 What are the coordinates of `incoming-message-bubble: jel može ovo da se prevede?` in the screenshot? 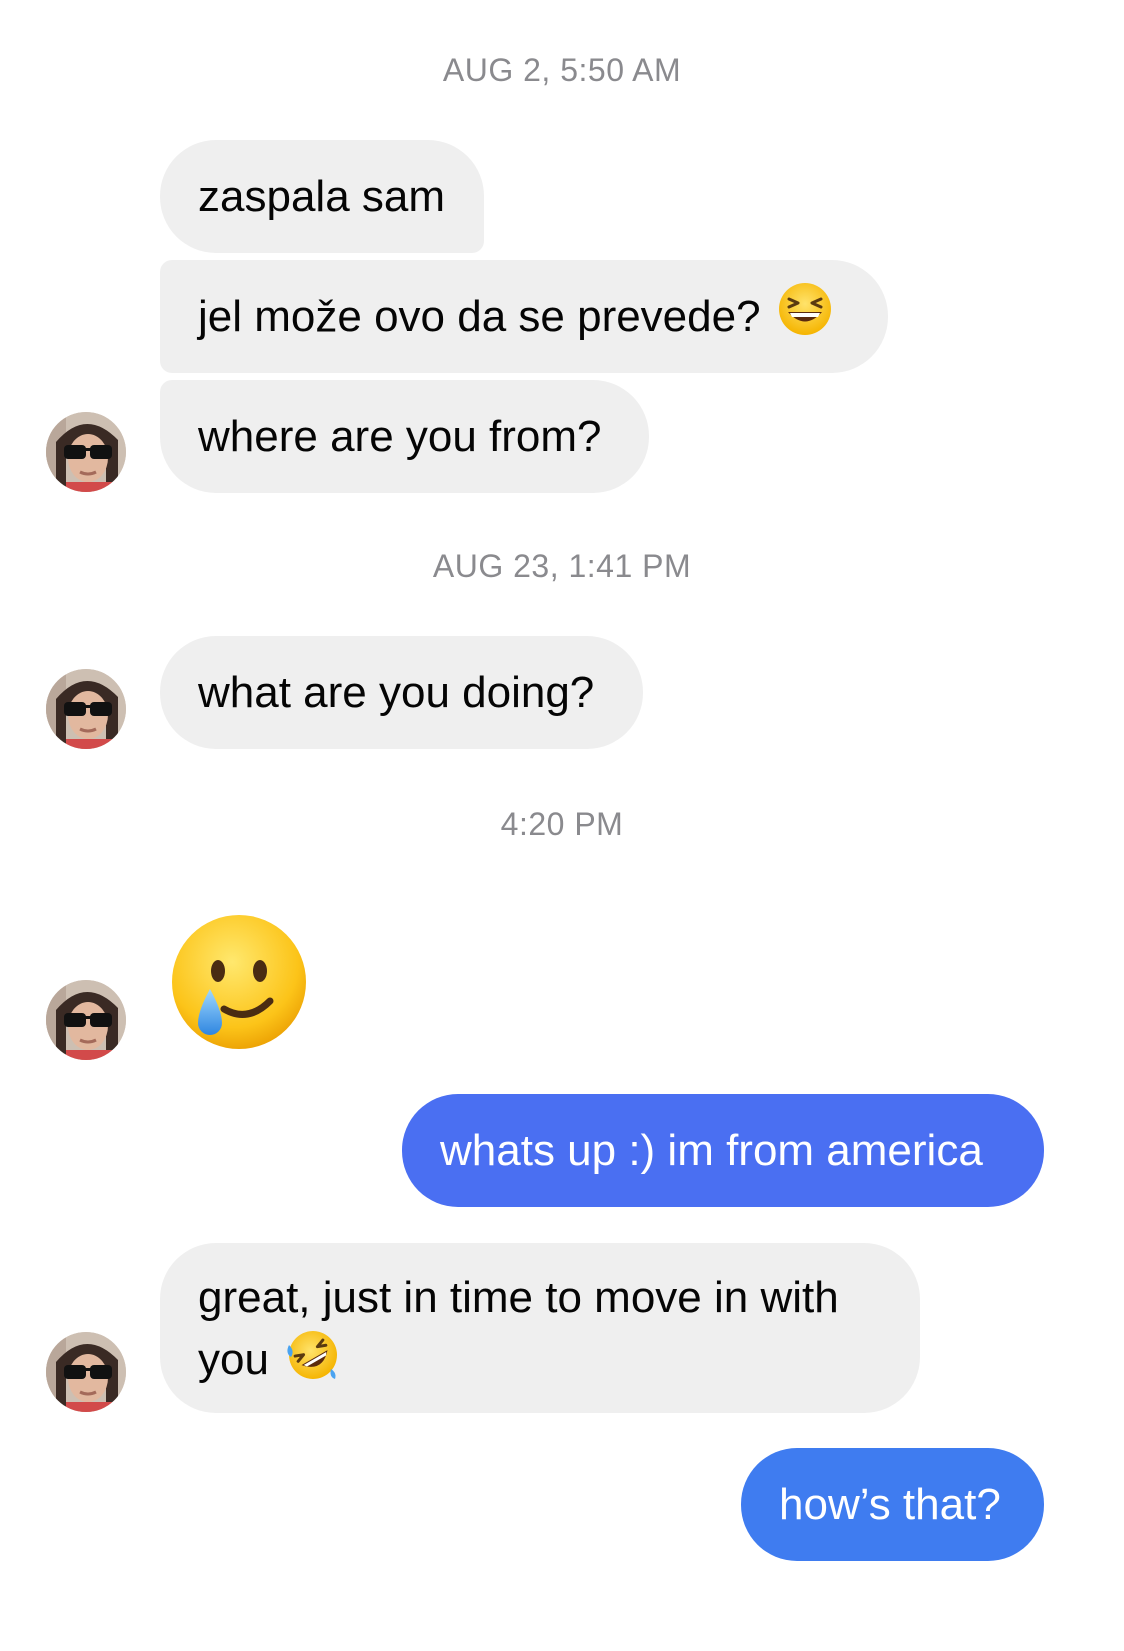 It's located at (524, 316).